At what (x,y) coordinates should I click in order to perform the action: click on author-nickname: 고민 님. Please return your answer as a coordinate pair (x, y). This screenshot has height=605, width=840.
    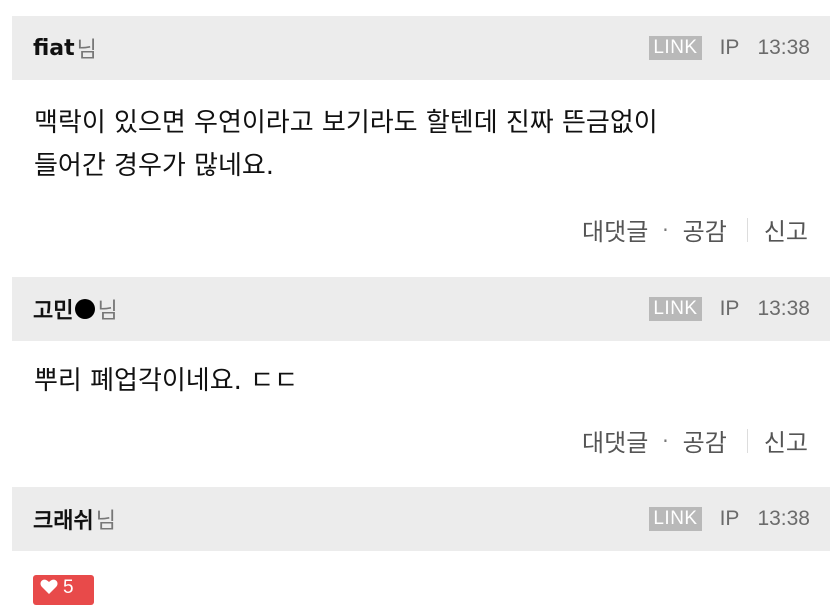
    Looking at the image, I should click on (75, 309).